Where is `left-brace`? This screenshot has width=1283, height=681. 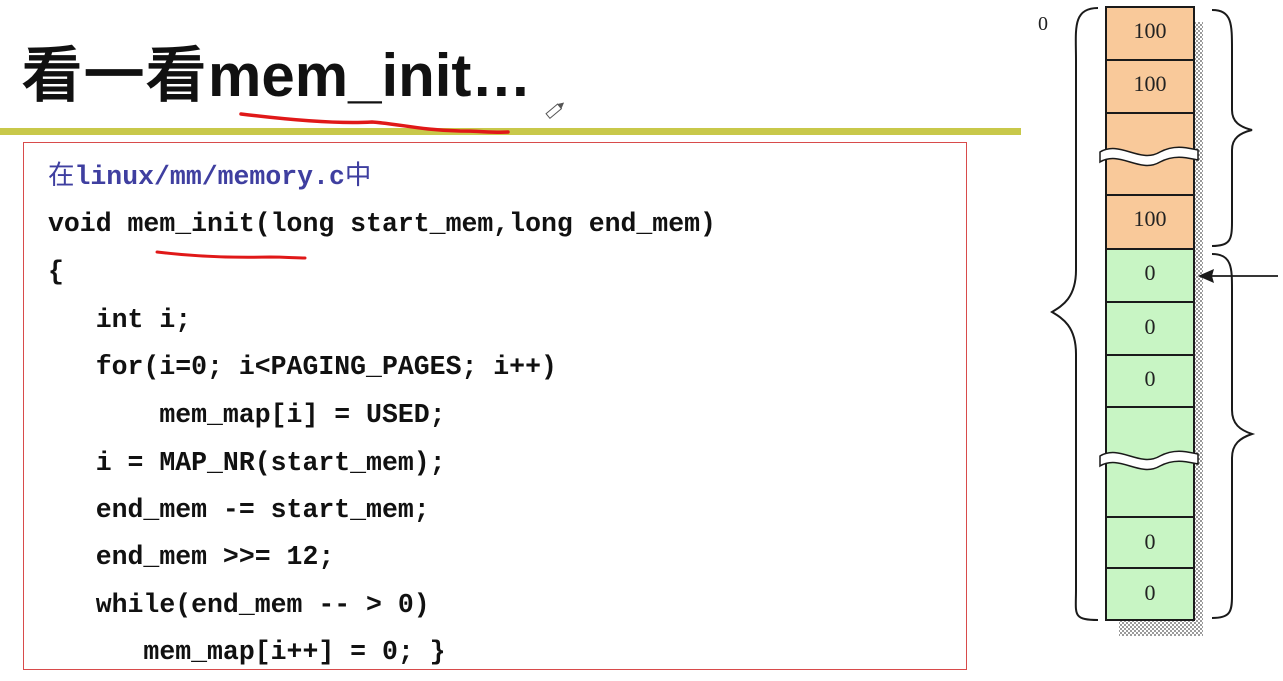
left-brace is located at coordinates (1074, 314).